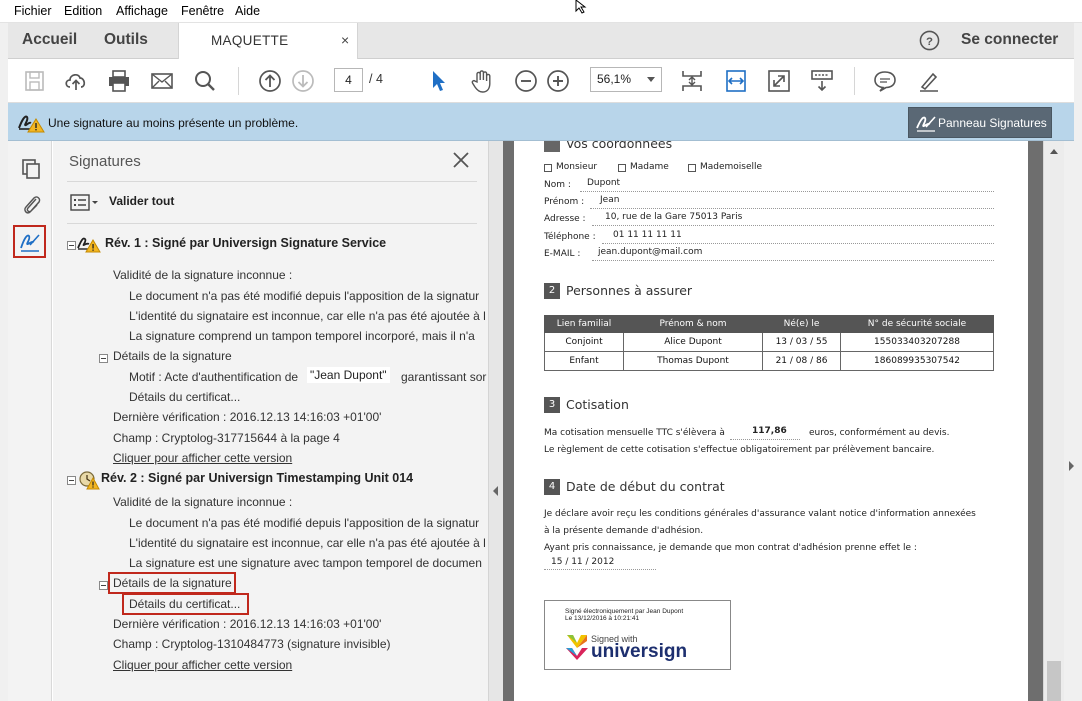  I want to click on field-value-nom: Dupont, so click(604, 183).